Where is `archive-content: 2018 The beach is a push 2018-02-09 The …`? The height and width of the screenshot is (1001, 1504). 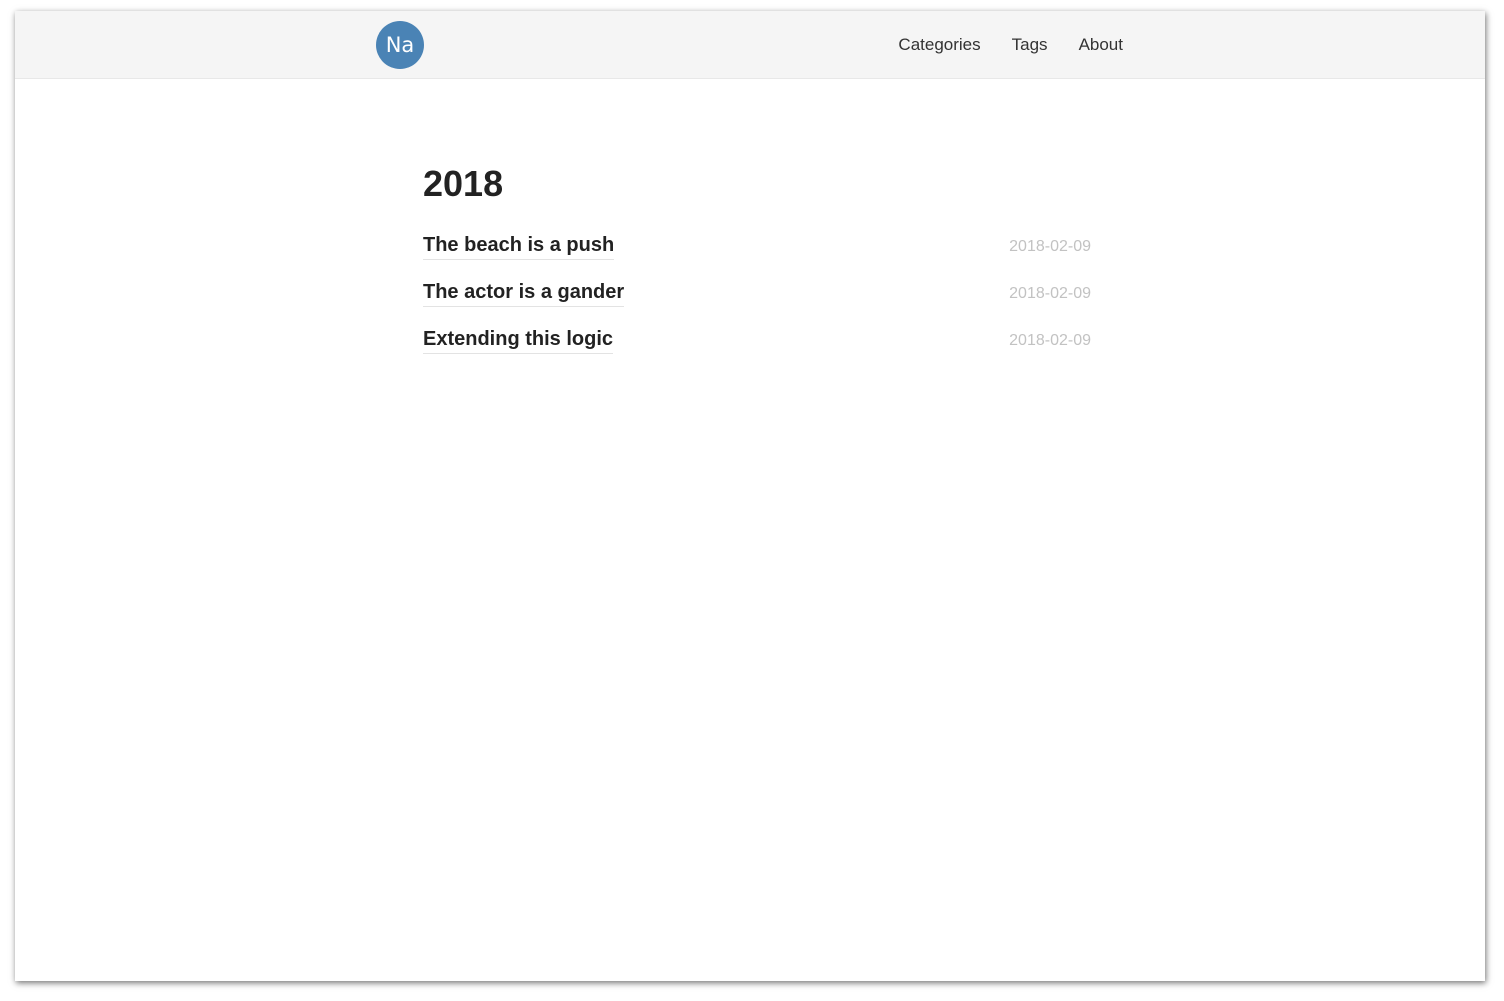 archive-content: 2018 The beach is a push 2018-02-09 The … is located at coordinates (757, 267).